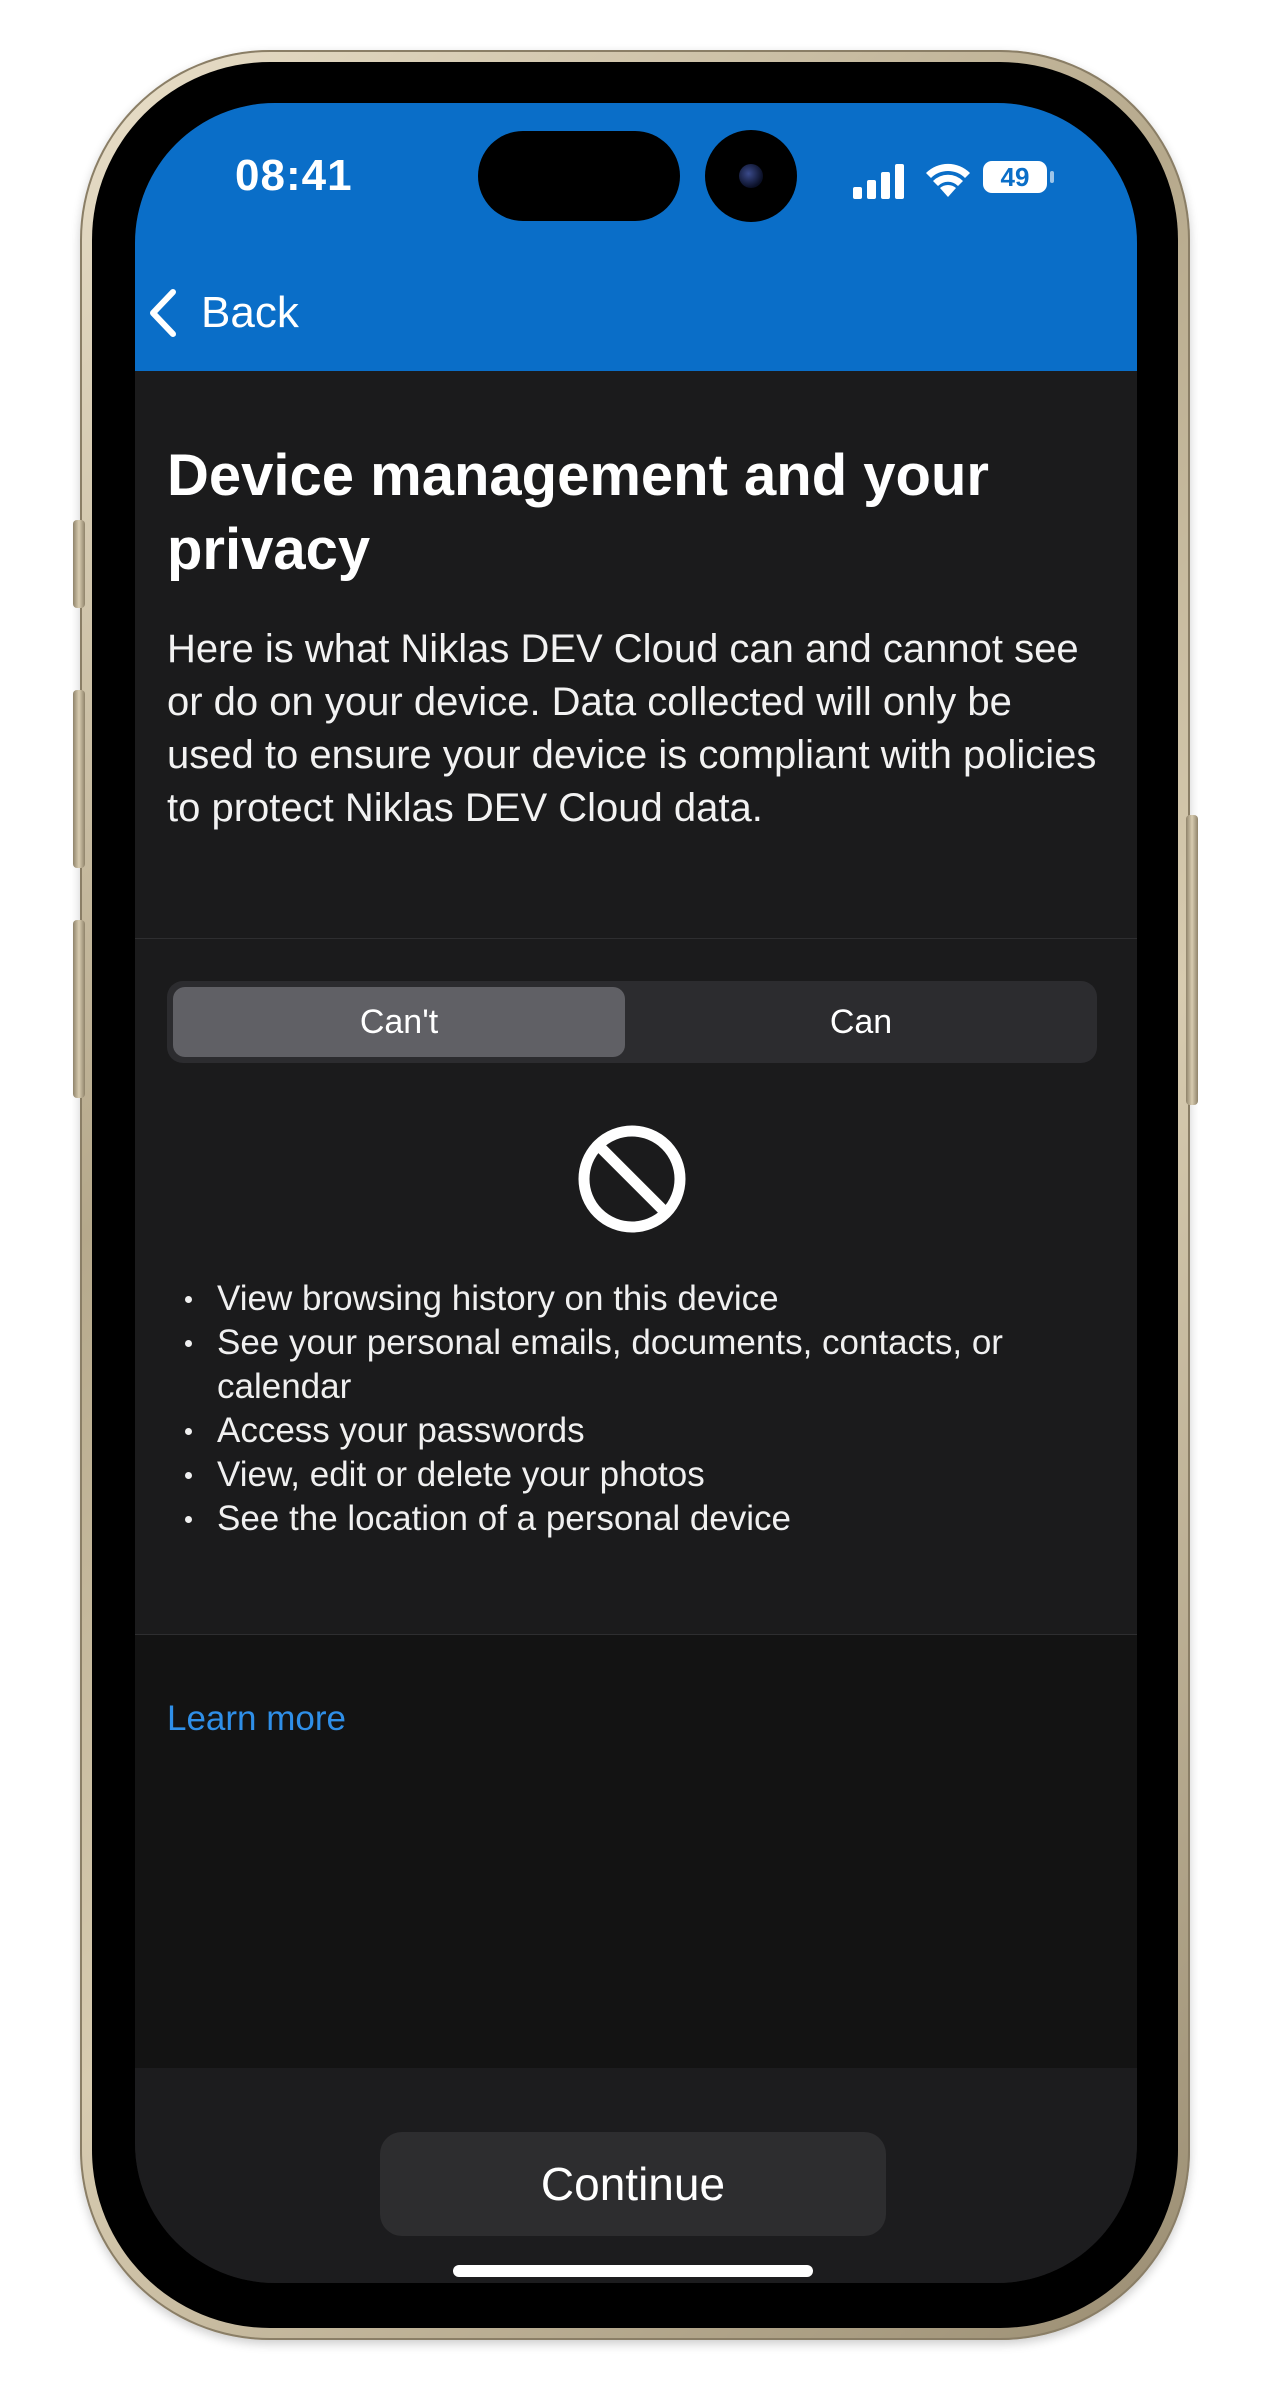  I want to click on volume-up-button, so click(79, 779).